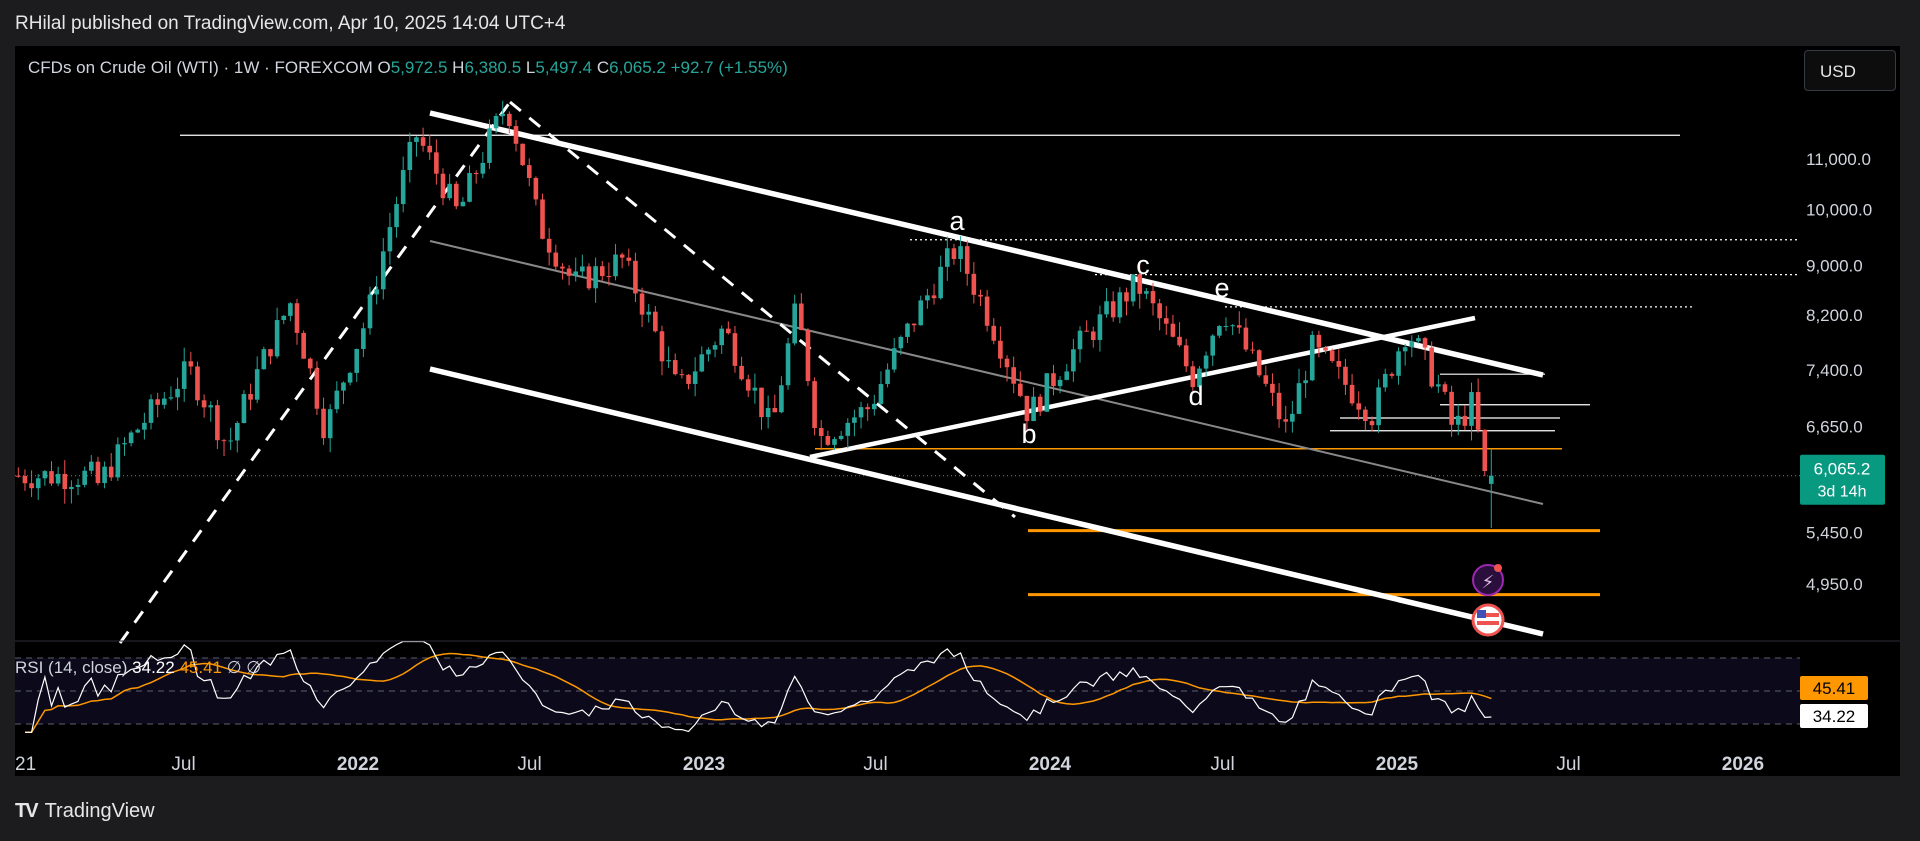 Image resolution: width=1920 pixels, height=841 pixels. I want to click on currency-button: USD, so click(1850, 70).